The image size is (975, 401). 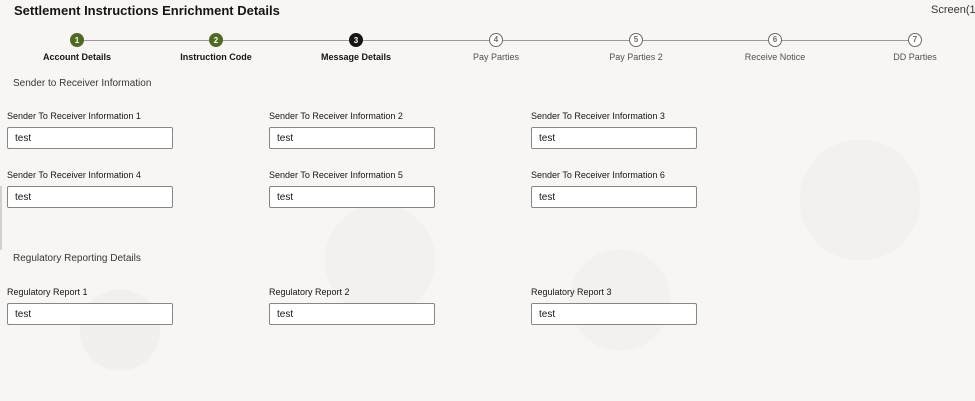 I want to click on step-5-label: Pay Parties 2, so click(x=636, y=57).